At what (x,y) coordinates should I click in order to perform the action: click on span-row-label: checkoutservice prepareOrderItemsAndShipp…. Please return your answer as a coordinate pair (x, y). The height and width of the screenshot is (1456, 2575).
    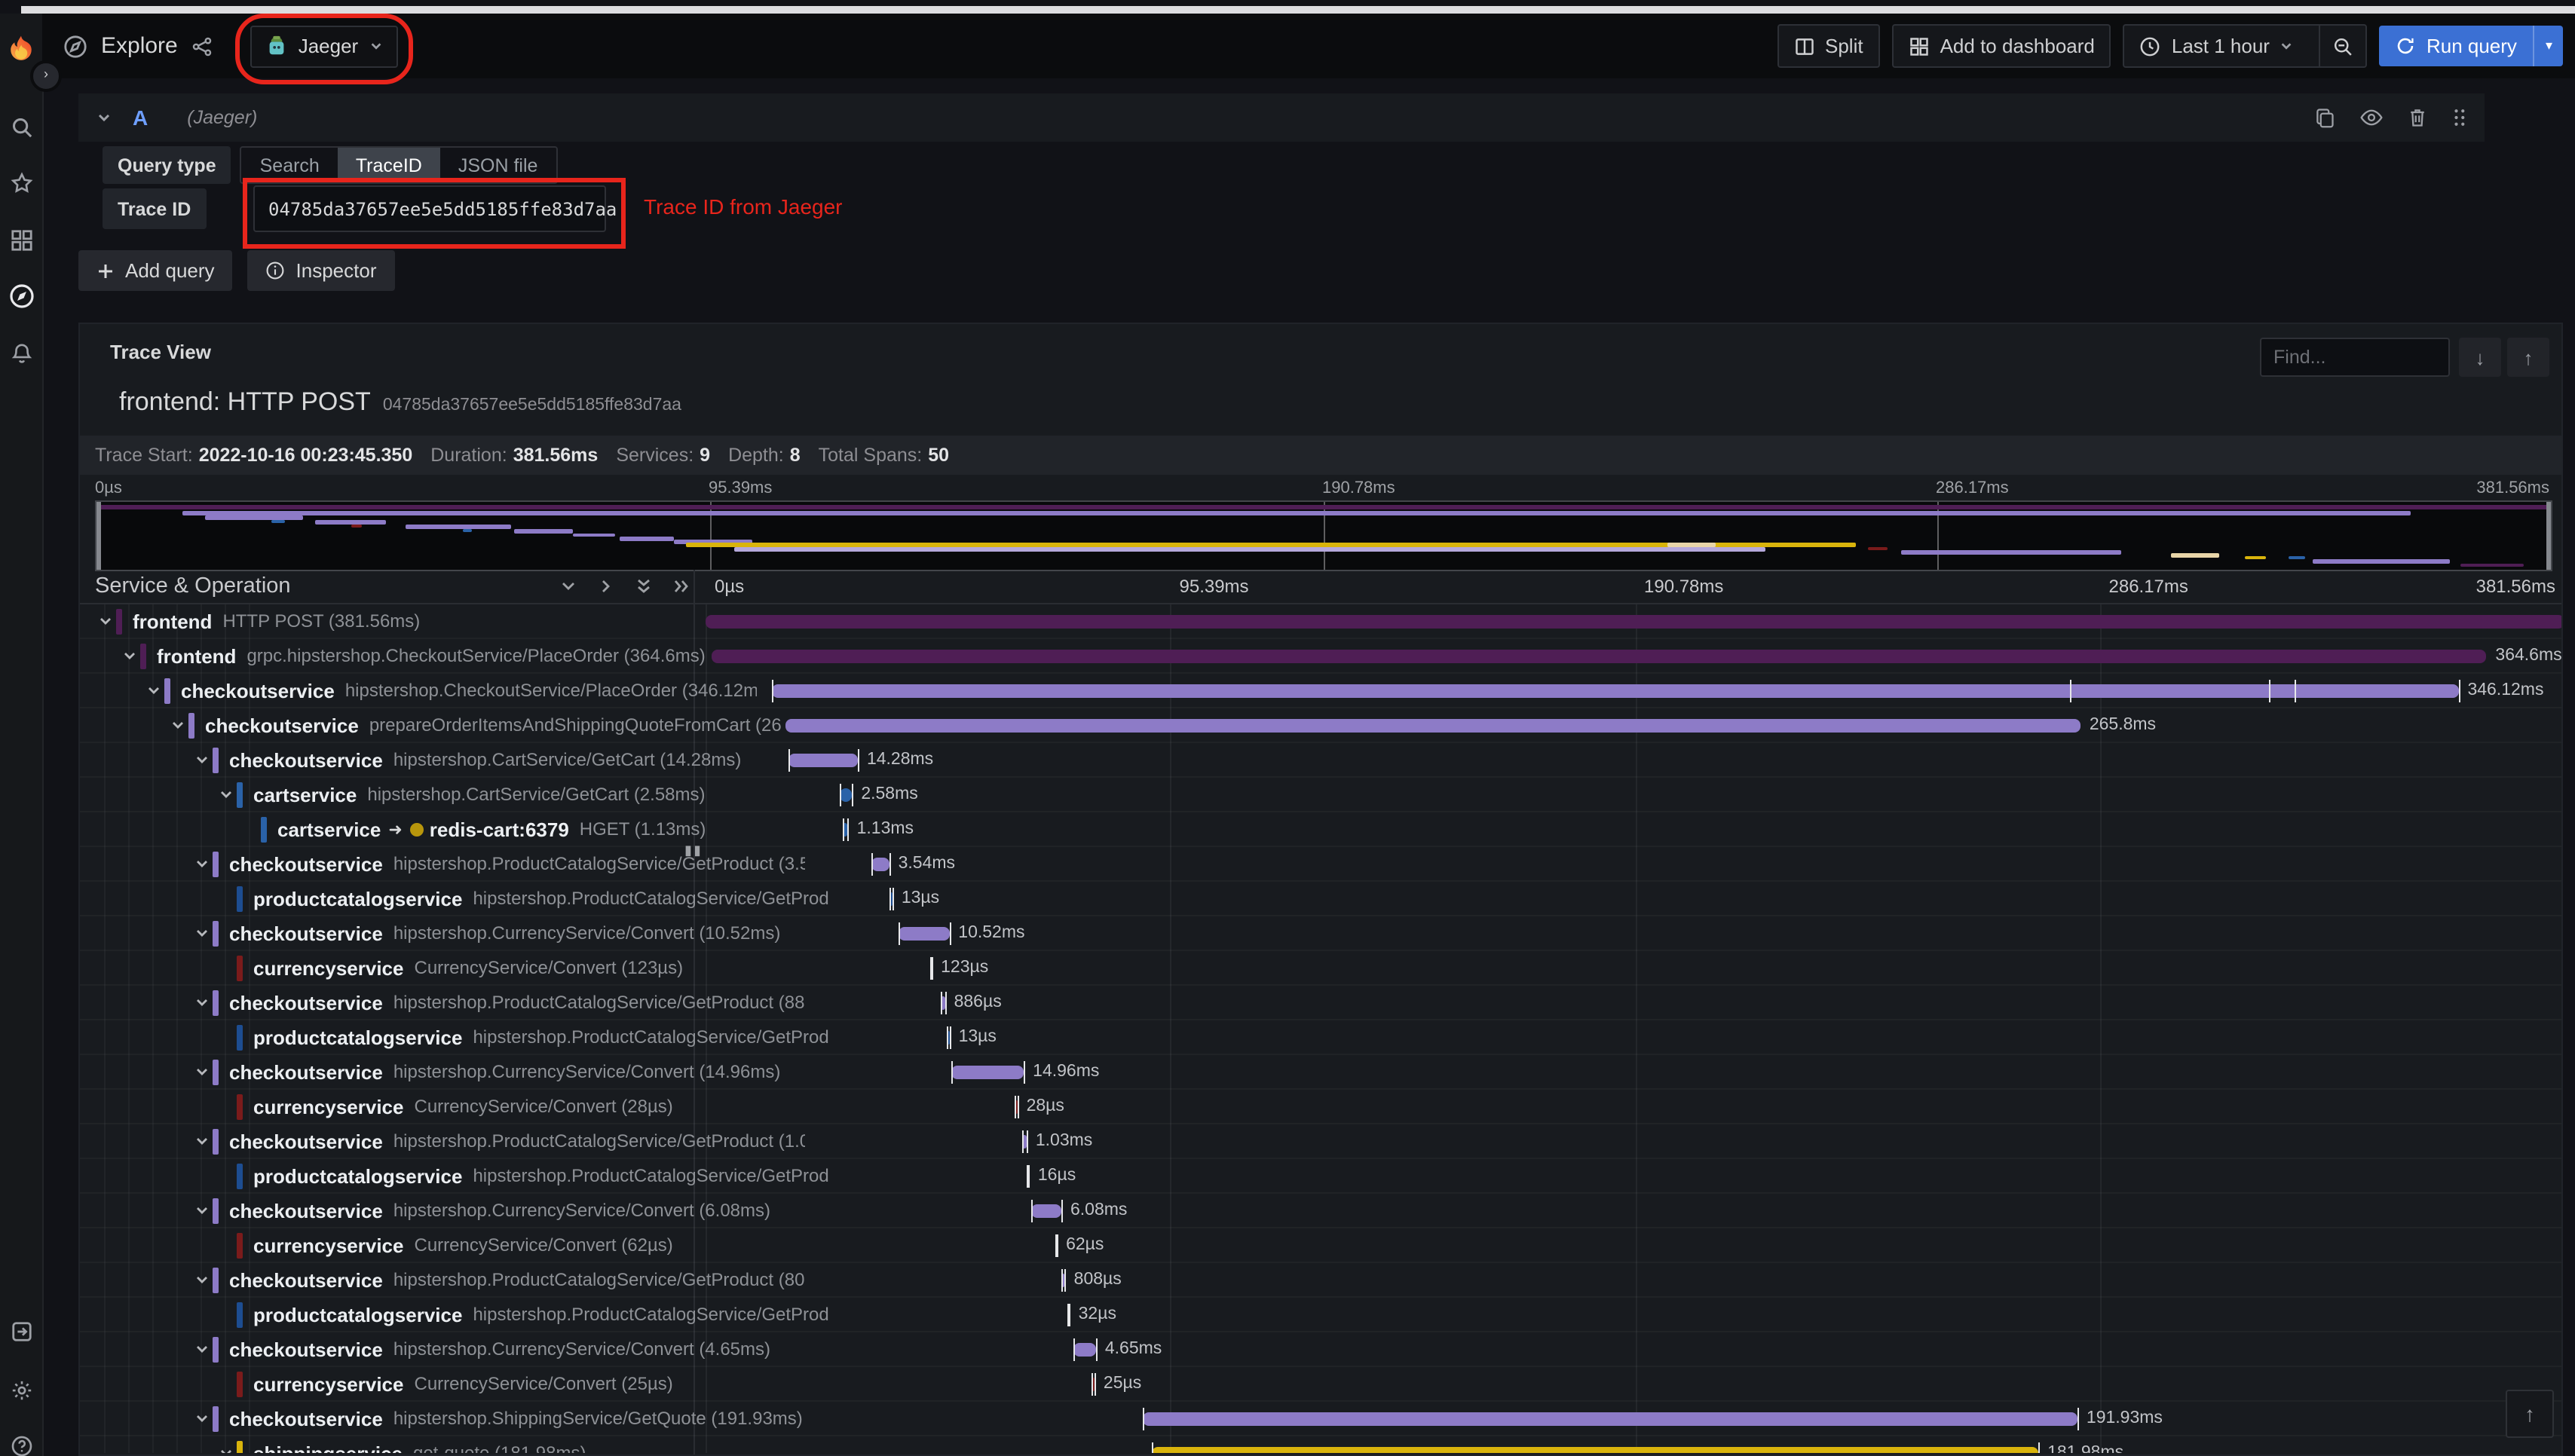
    Looking at the image, I should click on (430, 725).